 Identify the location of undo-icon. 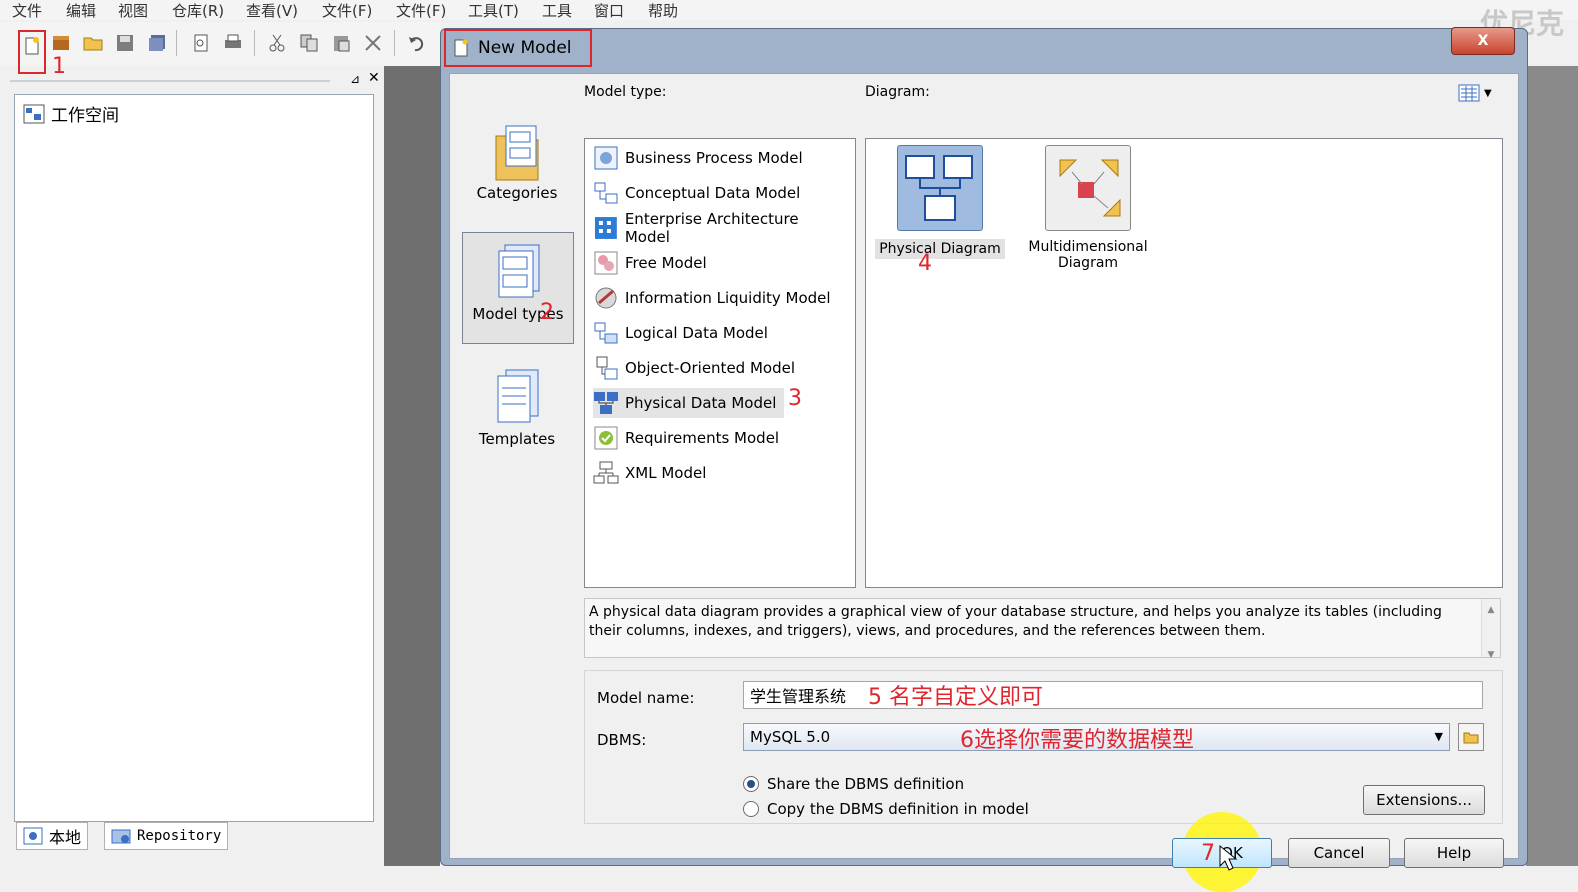
(416, 44).